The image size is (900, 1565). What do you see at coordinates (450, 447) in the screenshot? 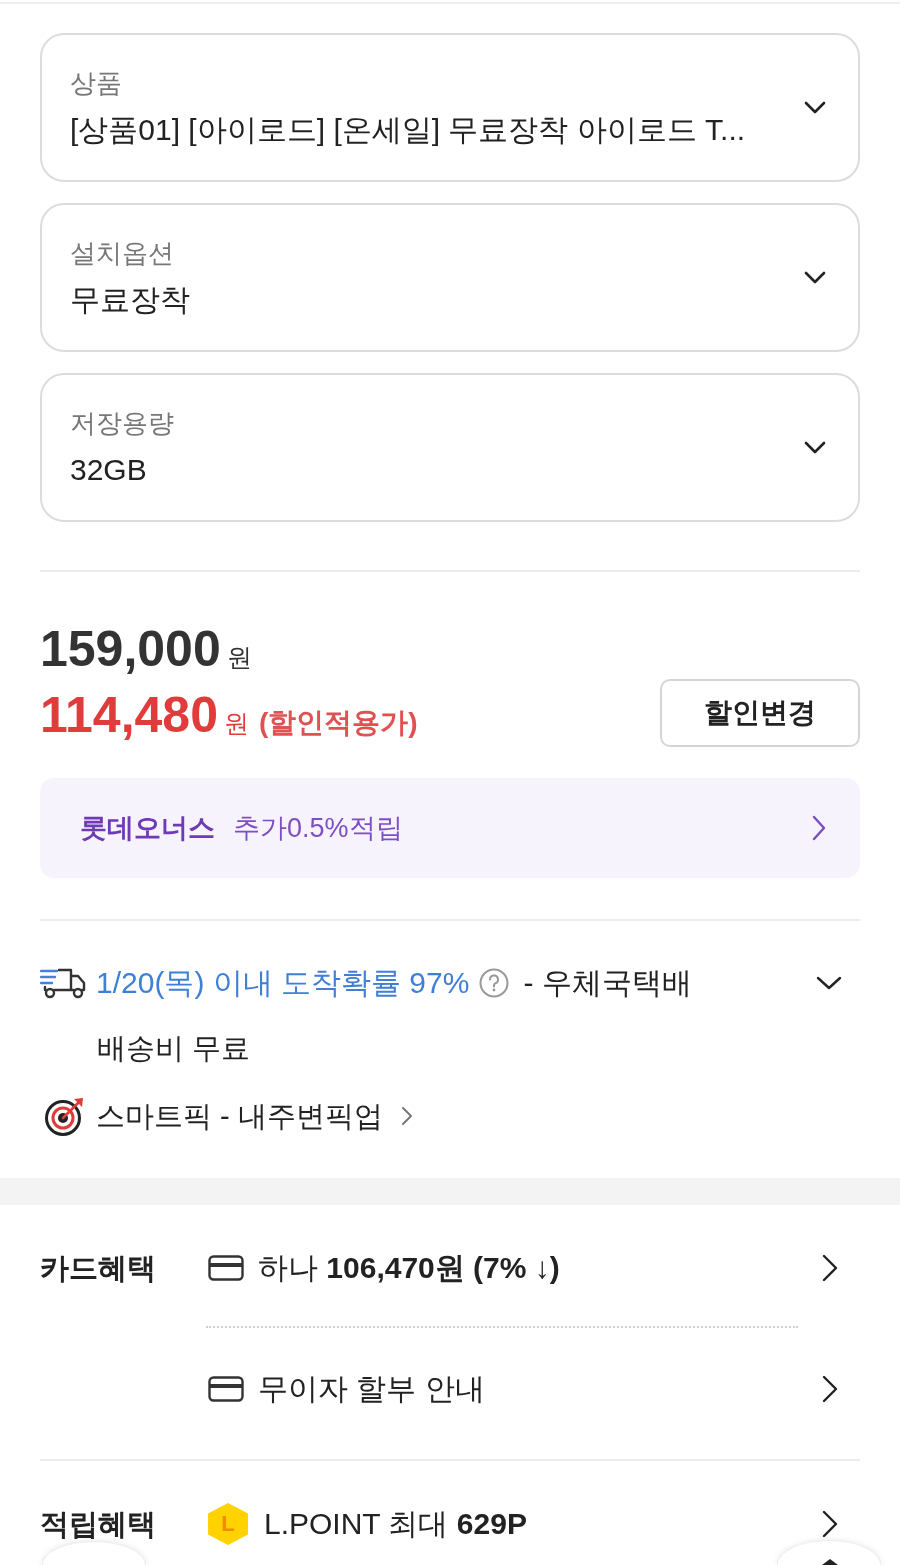
I see `dropdown-field: 저장용량 32GB` at bounding box center [450, 447].